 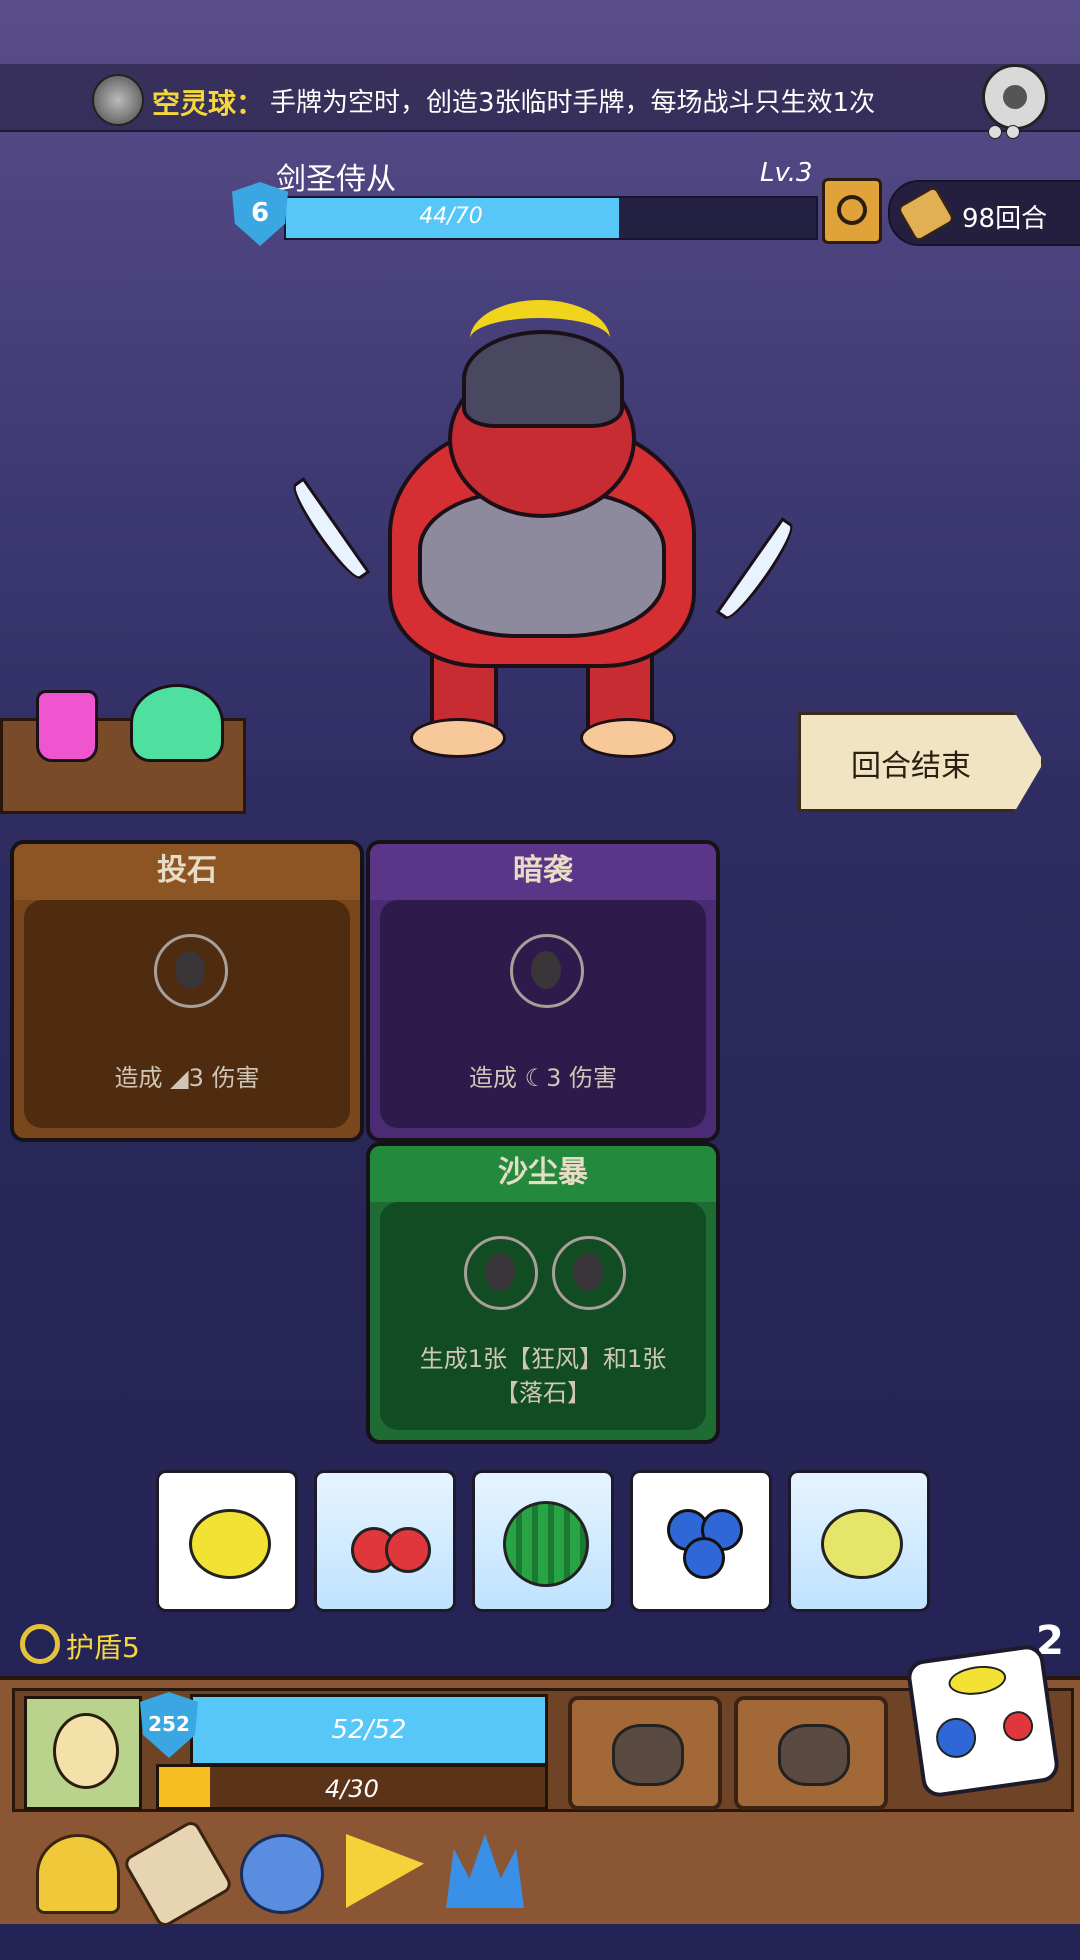 I want to click on player-hp-bar: 52/52, so click(x=369, y=1730).